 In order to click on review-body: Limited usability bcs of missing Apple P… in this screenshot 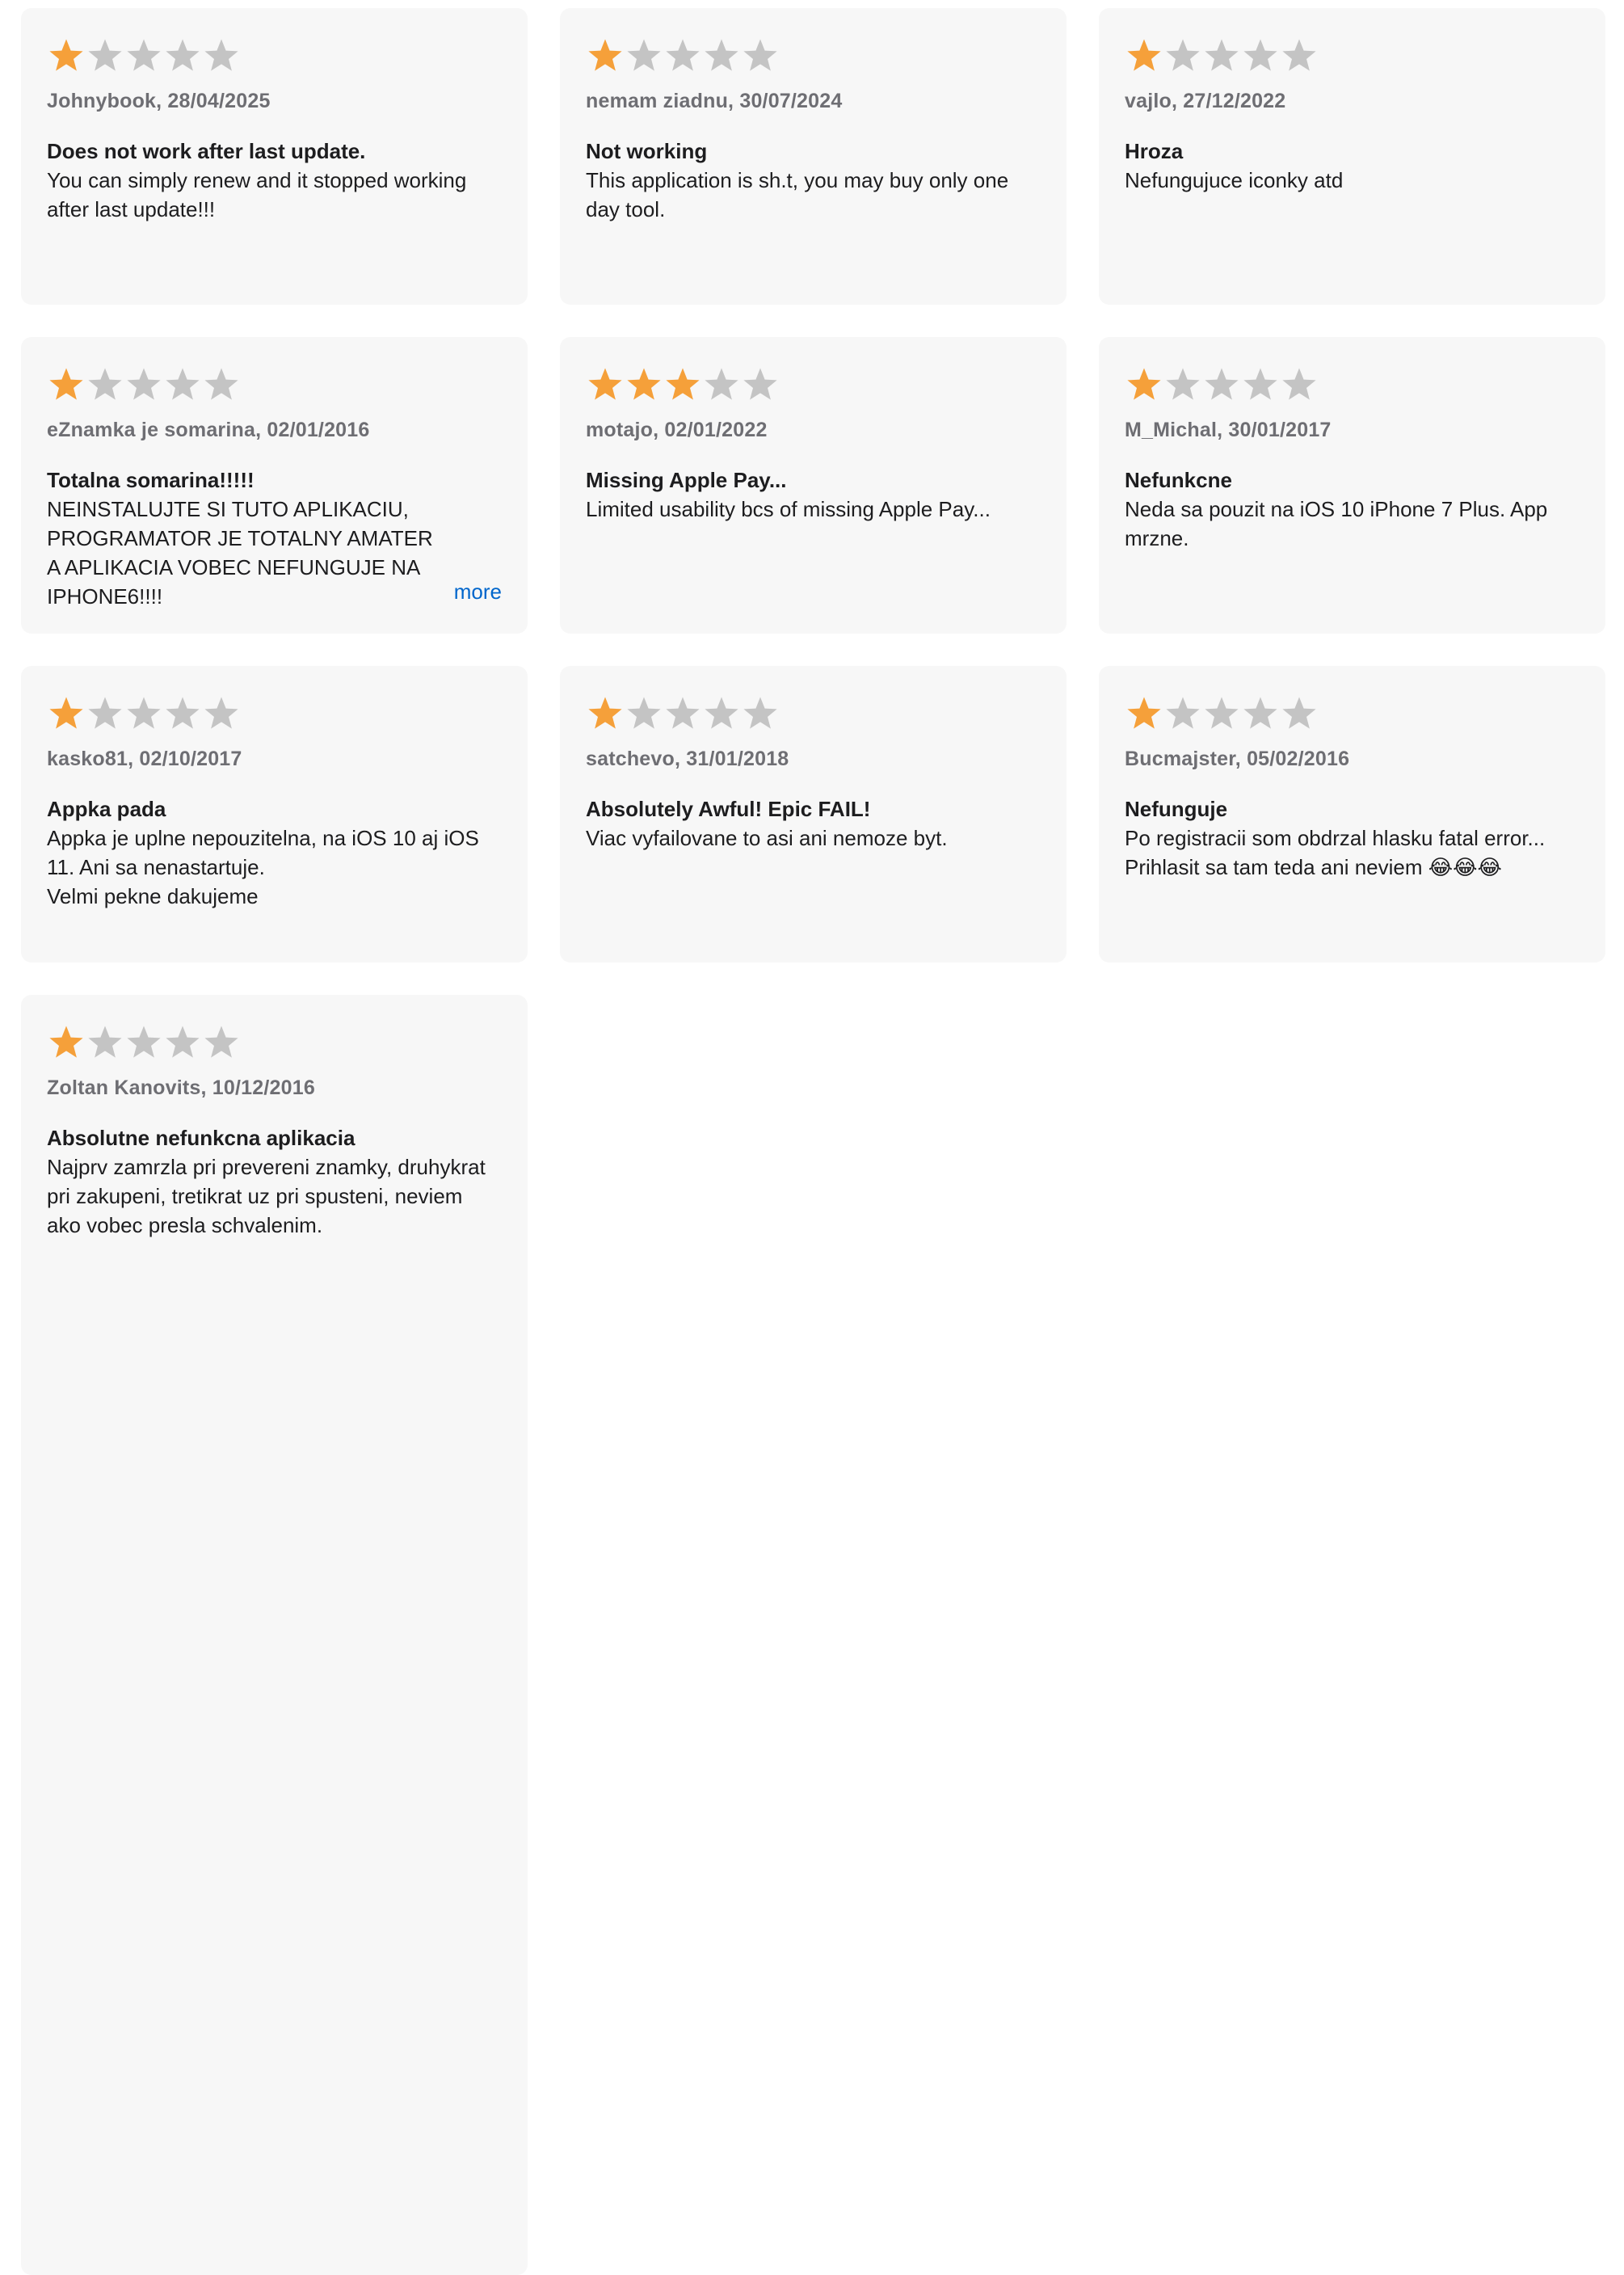, I will do `click(788, 509)`.